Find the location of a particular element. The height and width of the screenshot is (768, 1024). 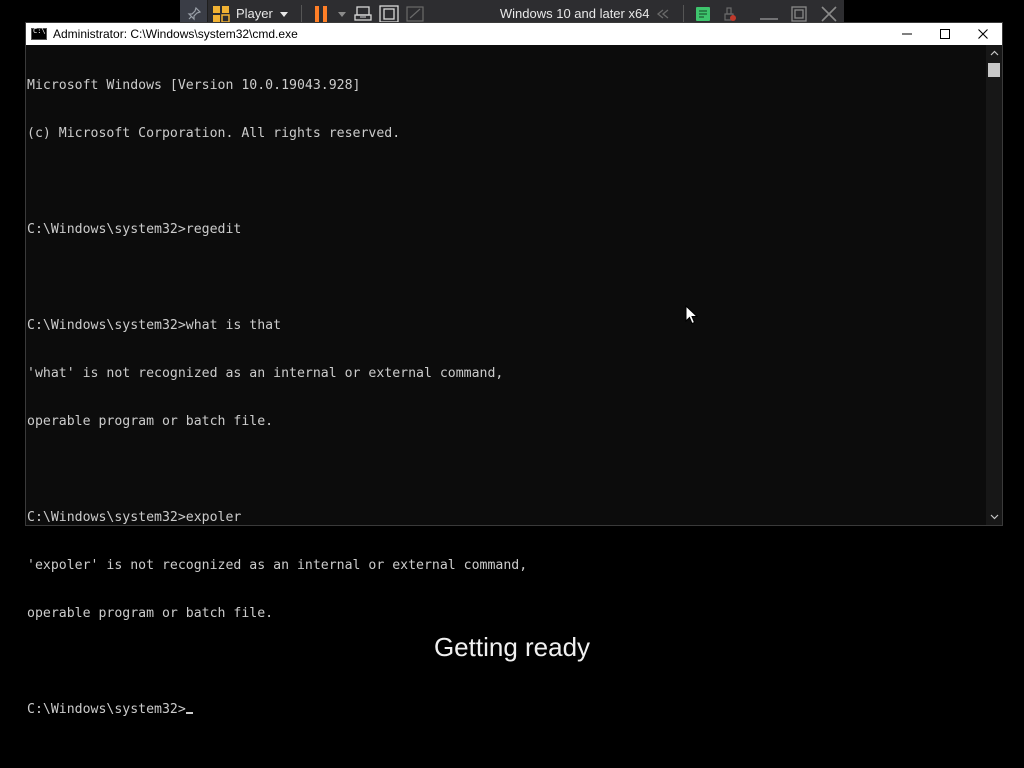

send-ctrl-alt-del-icon is located at coordinates (363, 13).